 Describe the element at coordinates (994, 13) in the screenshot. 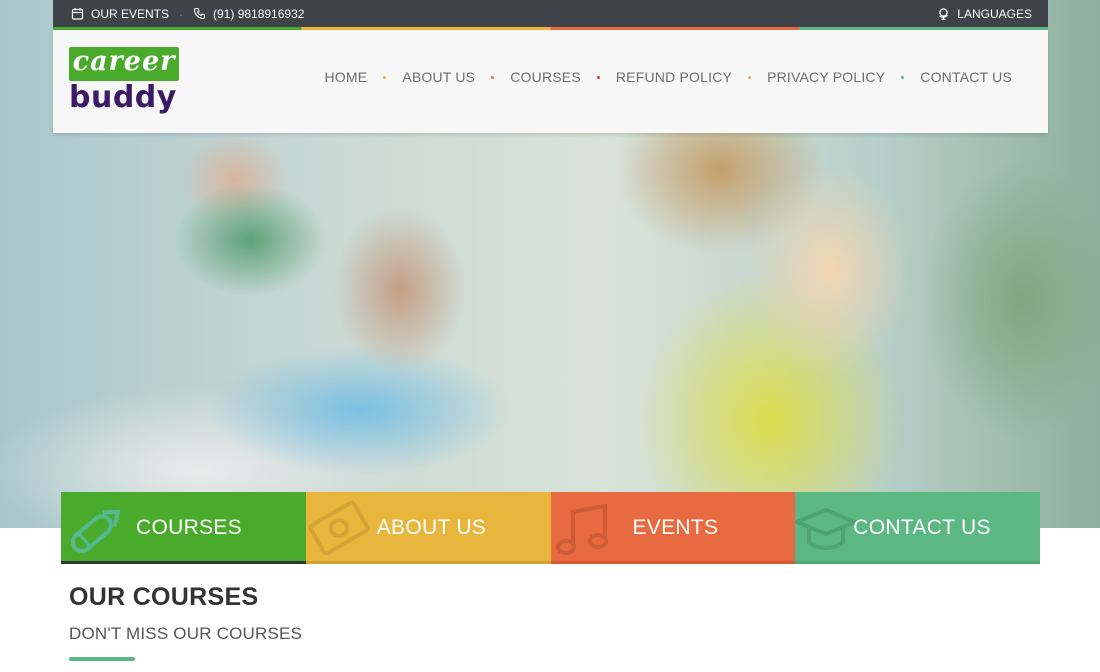

I see `languages-label: LANGUAGES` at that location.